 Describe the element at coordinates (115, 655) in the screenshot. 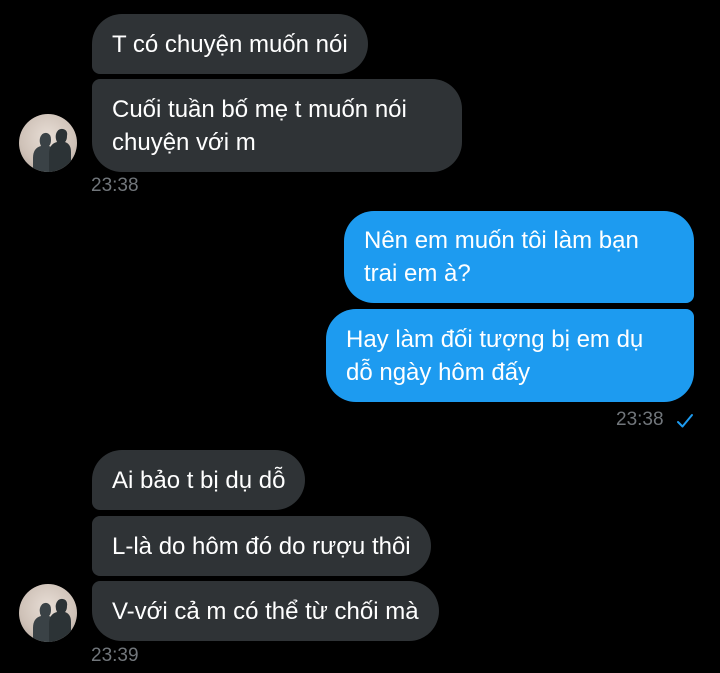

I see `timestamp: 23:39` at that location.